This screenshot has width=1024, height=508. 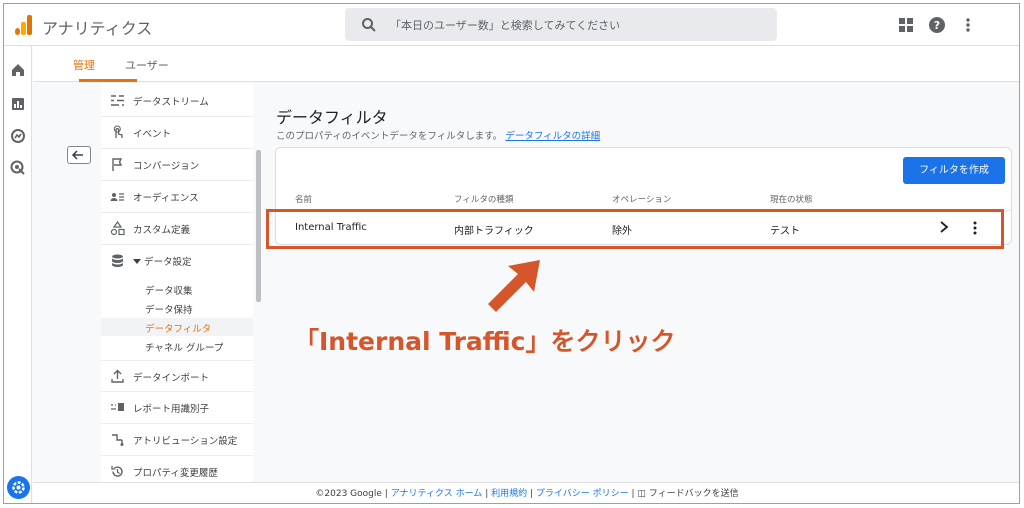 What do you see at coordinates (171, 409) in the screenshot?
I see `nav-label: レポート用識別子` at bounding box center [171, 409].